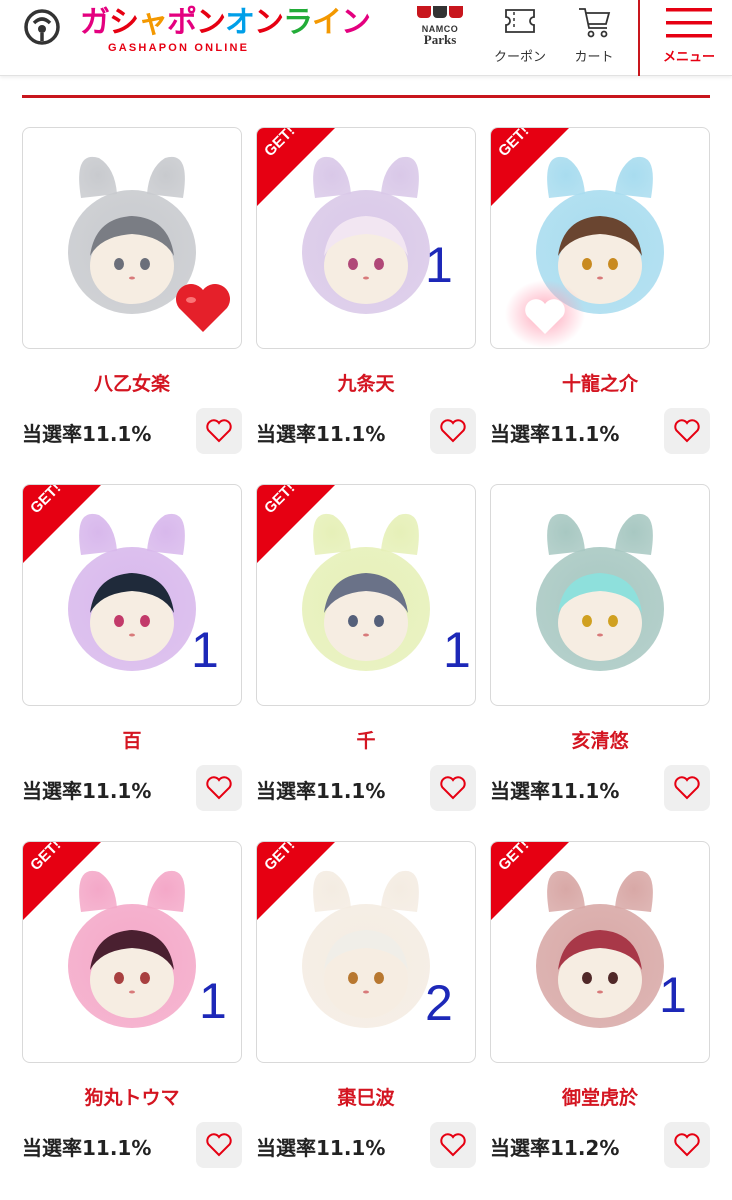  What do you see at coordinates (440, 39) in the screenshot?
I see `parks-label: Parks` at bounding box center [440, 39].